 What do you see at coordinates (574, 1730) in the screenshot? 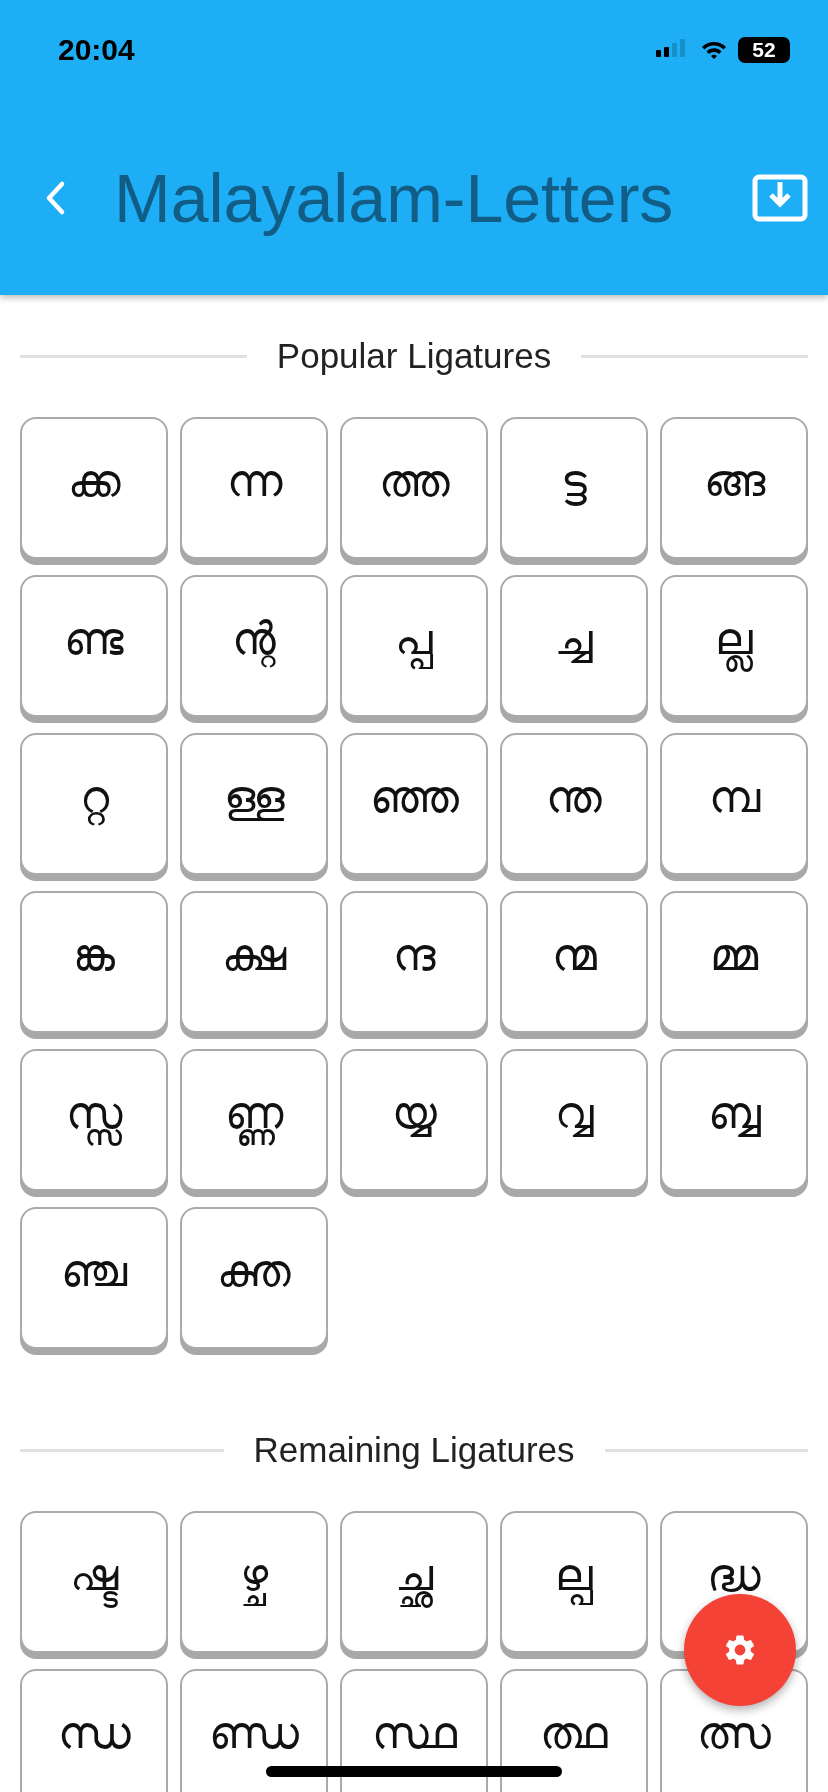
I see `ligature-button: ത്ഥ` at bounding box center [574, 1730].